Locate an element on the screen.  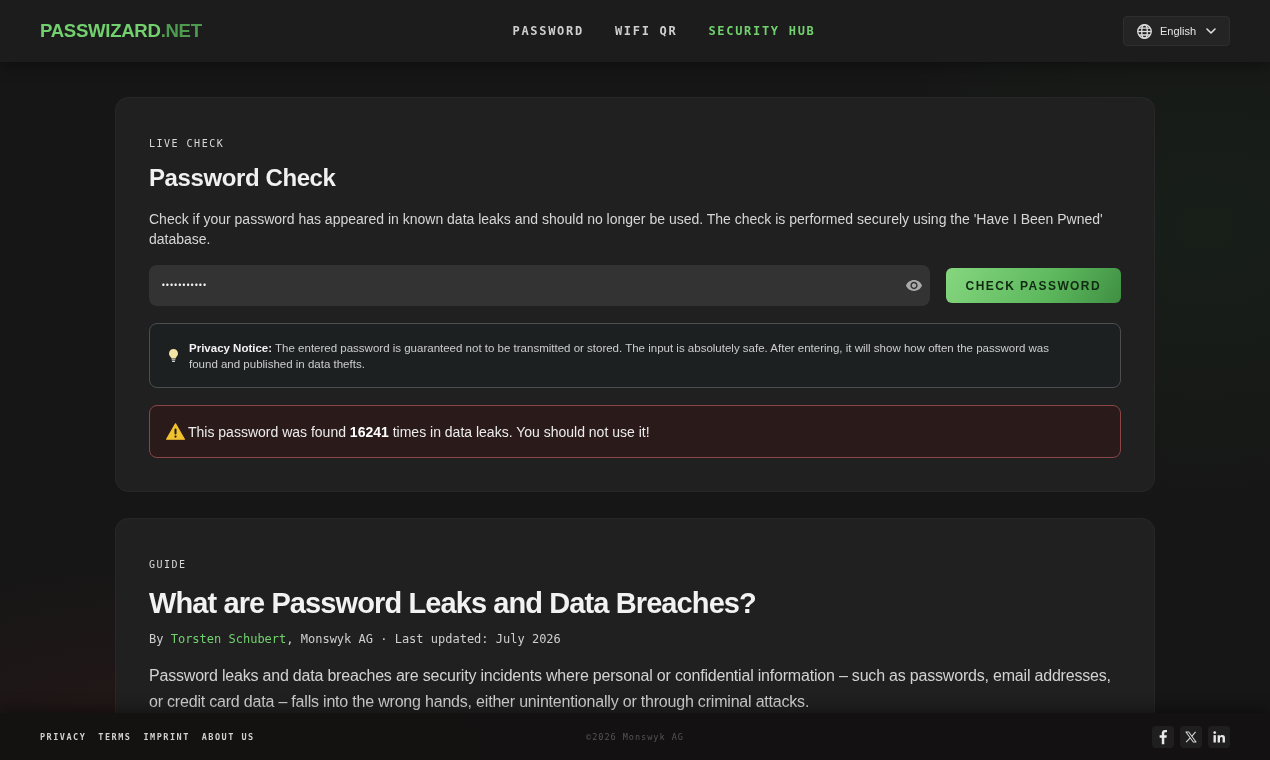
footer-link: TERMS is located at coordinates (115, 736).